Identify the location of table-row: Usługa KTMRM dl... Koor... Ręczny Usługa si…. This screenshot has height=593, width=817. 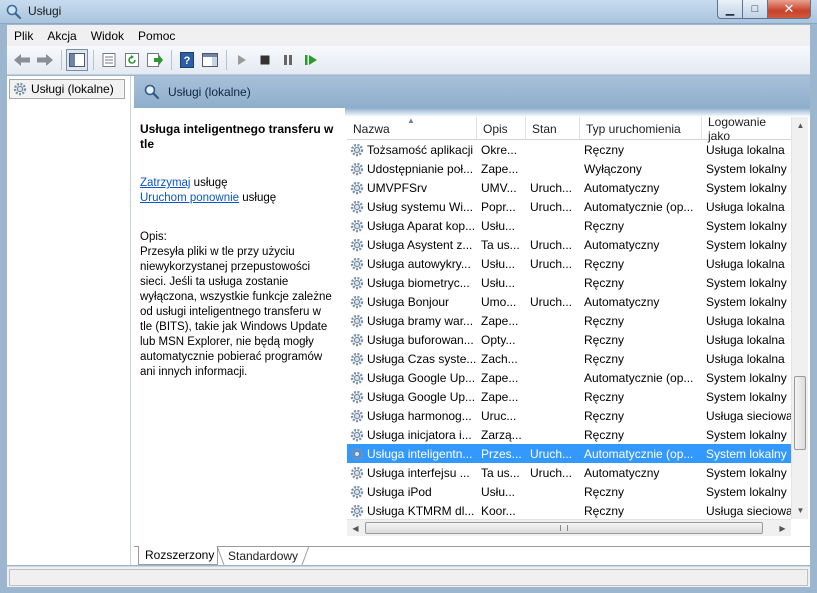
(569, 510).